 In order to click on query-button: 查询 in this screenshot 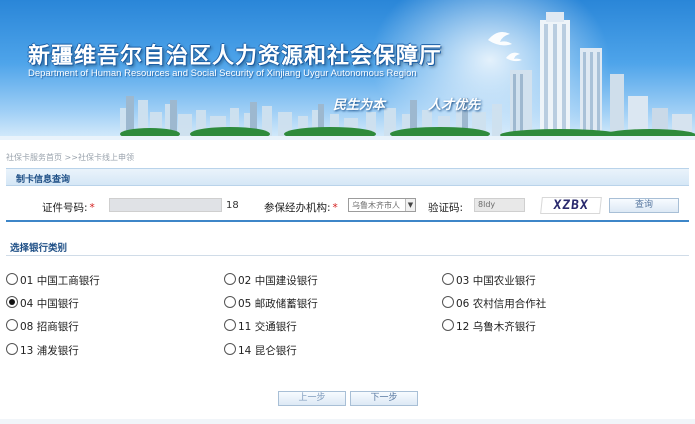, I will do `click(644, 205)`.